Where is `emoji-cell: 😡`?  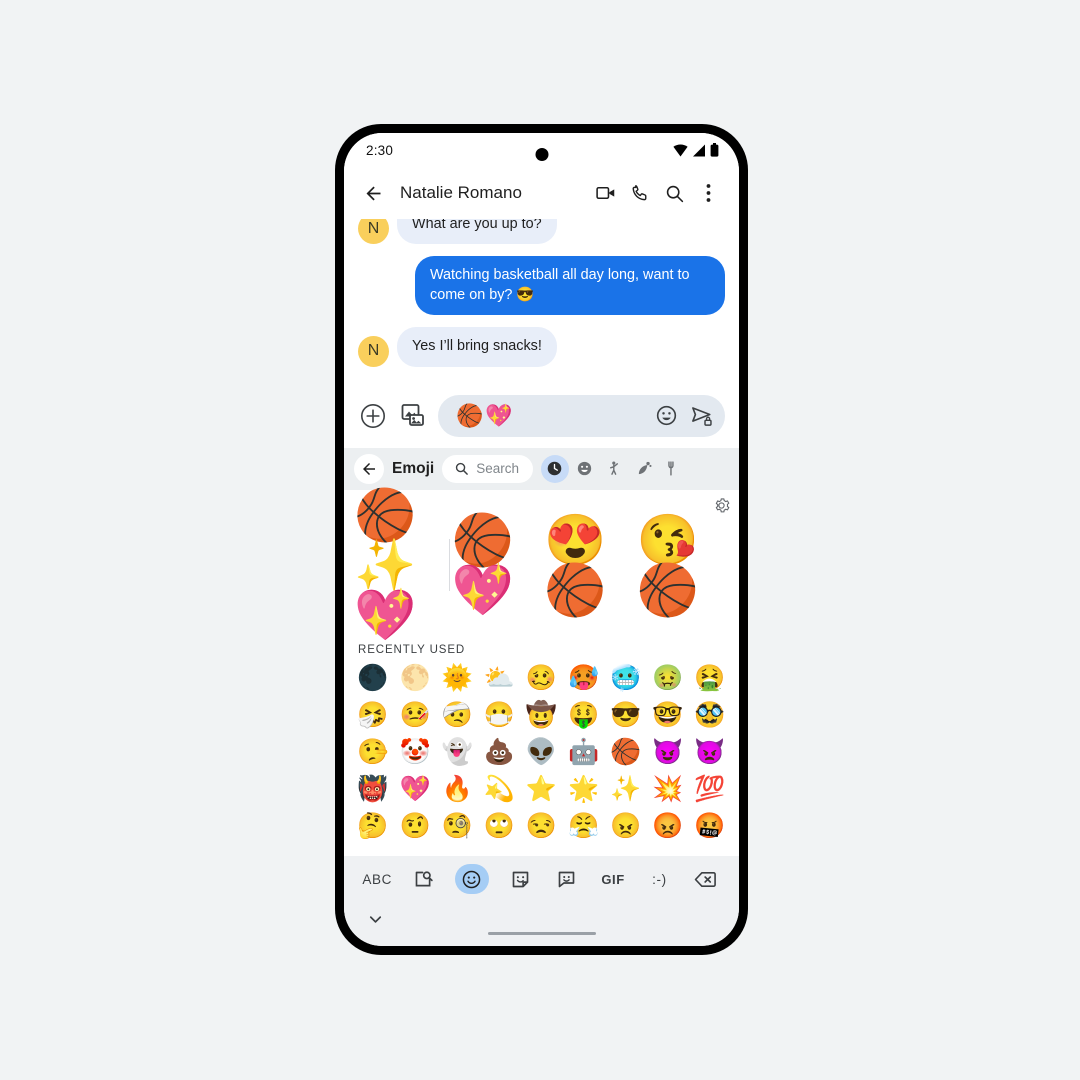
emoji-cell: 😡 is located at coordinates (668, 827).